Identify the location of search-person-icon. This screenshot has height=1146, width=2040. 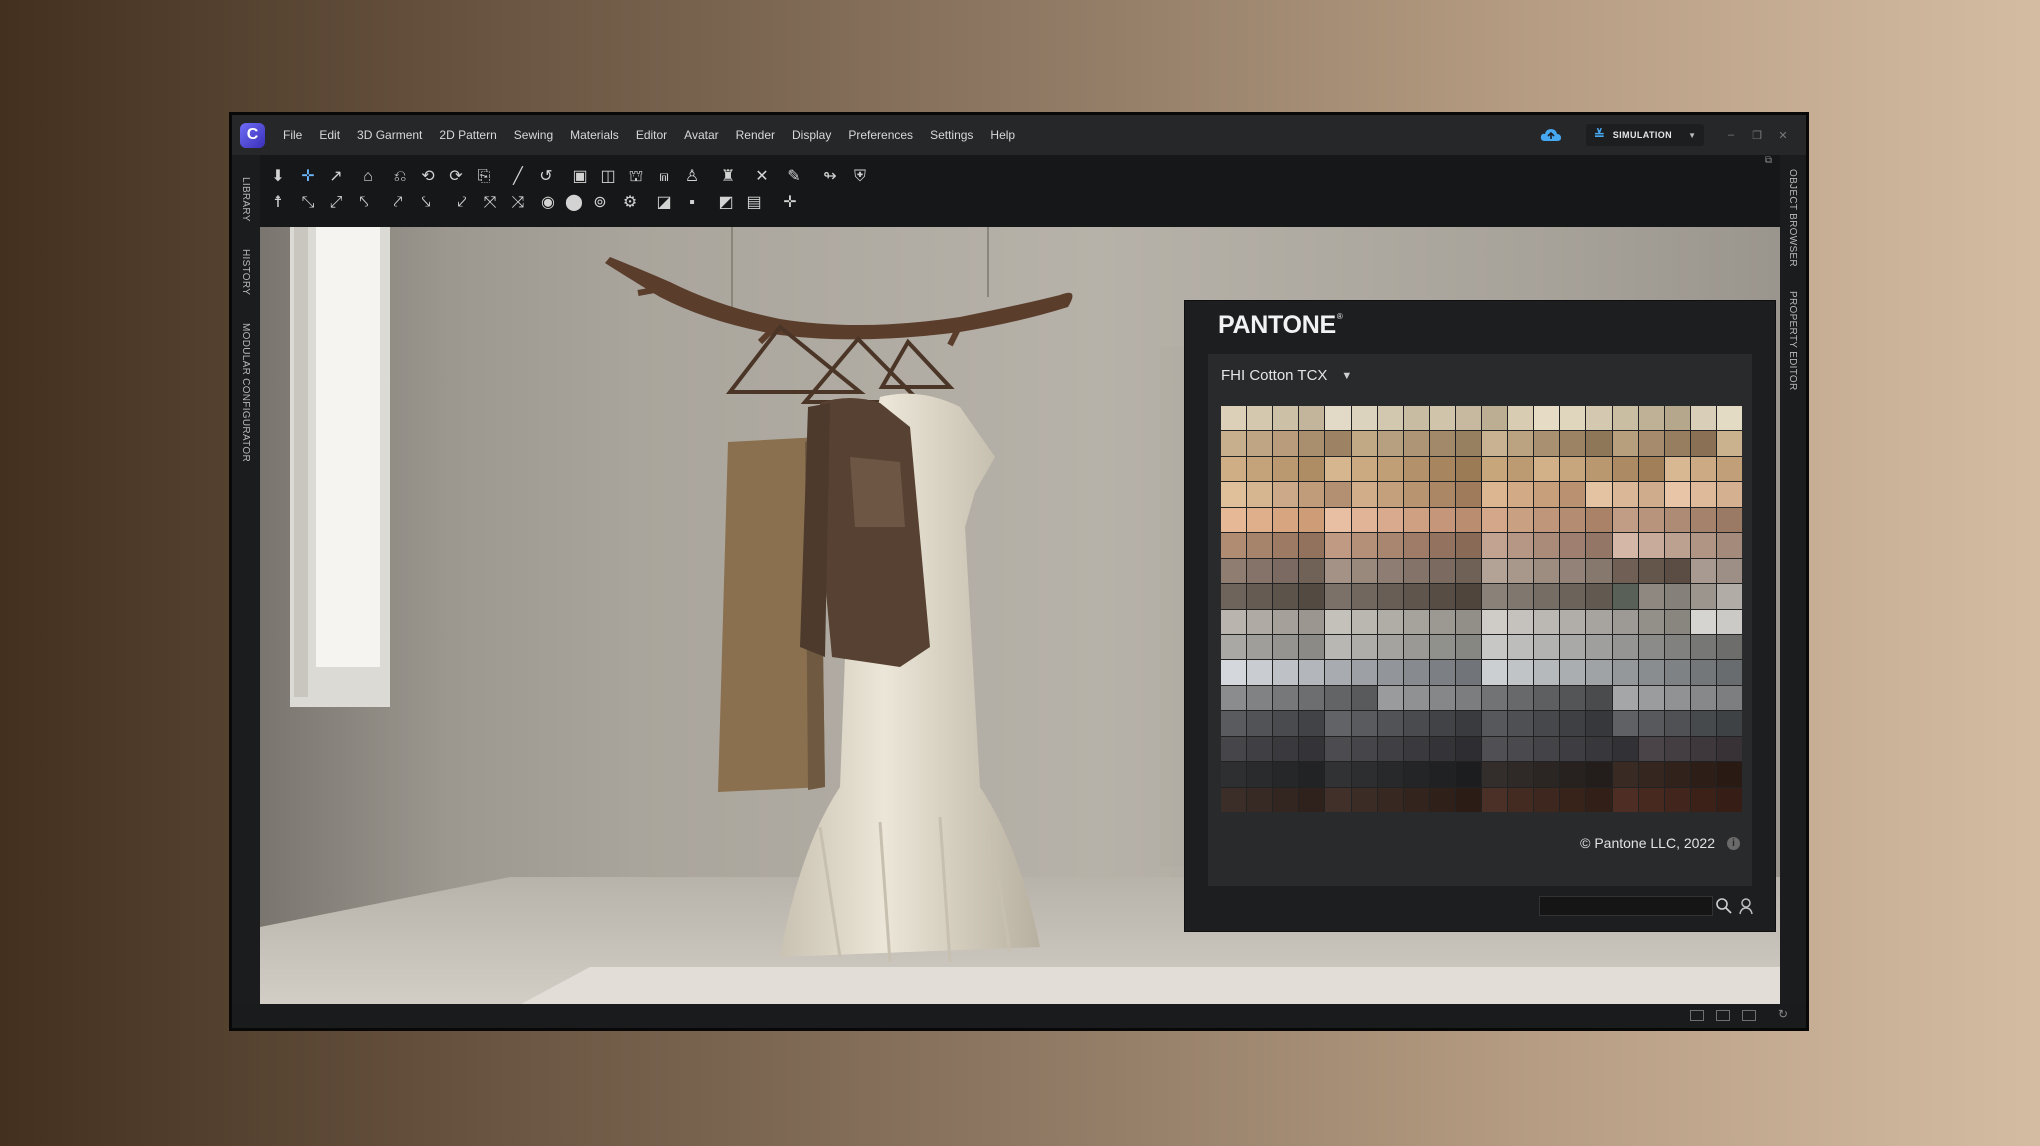
(1747, 906).